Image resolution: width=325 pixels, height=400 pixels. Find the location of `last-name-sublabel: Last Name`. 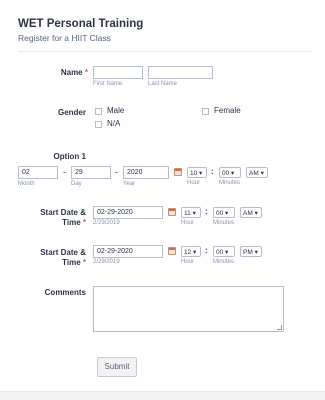

last-name-sublabel: Last Name is located at coordinates (163, 84).